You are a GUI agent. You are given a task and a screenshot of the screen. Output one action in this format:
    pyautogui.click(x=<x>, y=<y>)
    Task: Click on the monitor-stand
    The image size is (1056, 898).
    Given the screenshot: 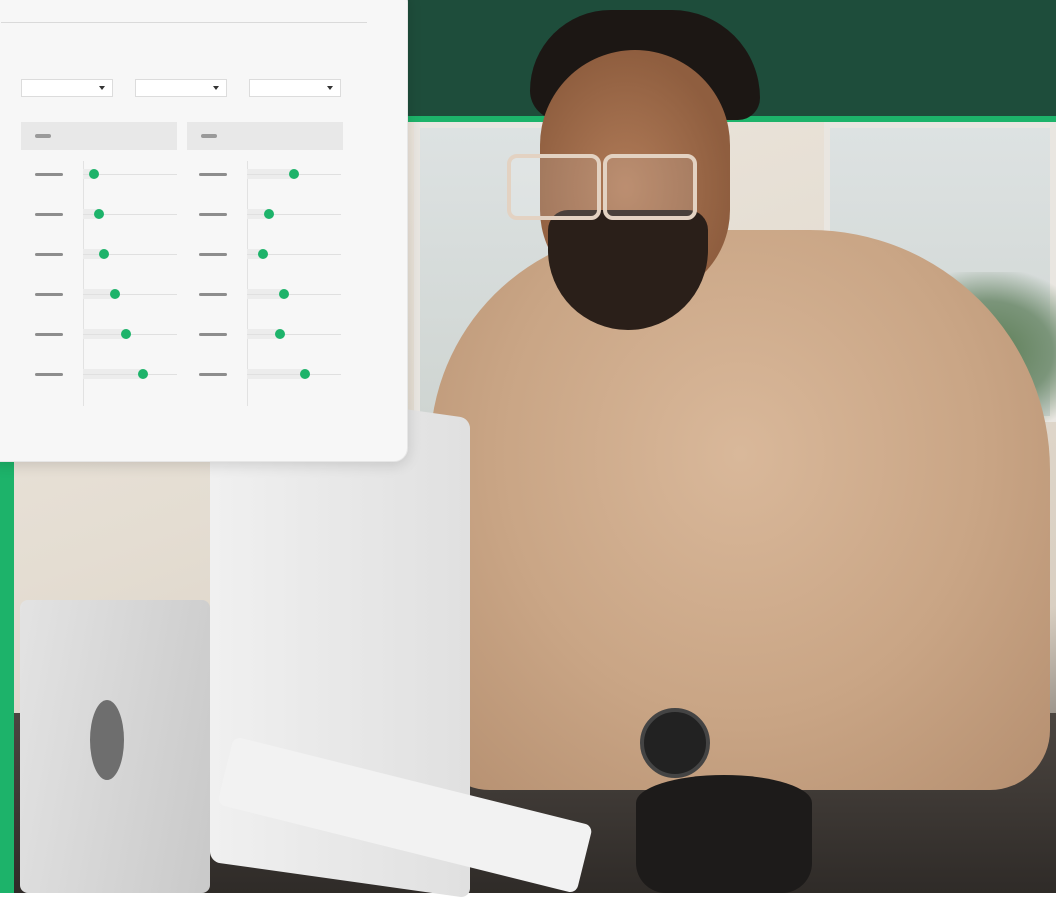 What is the action you would take?
    pyautogui.click(x=115, y=746)
    